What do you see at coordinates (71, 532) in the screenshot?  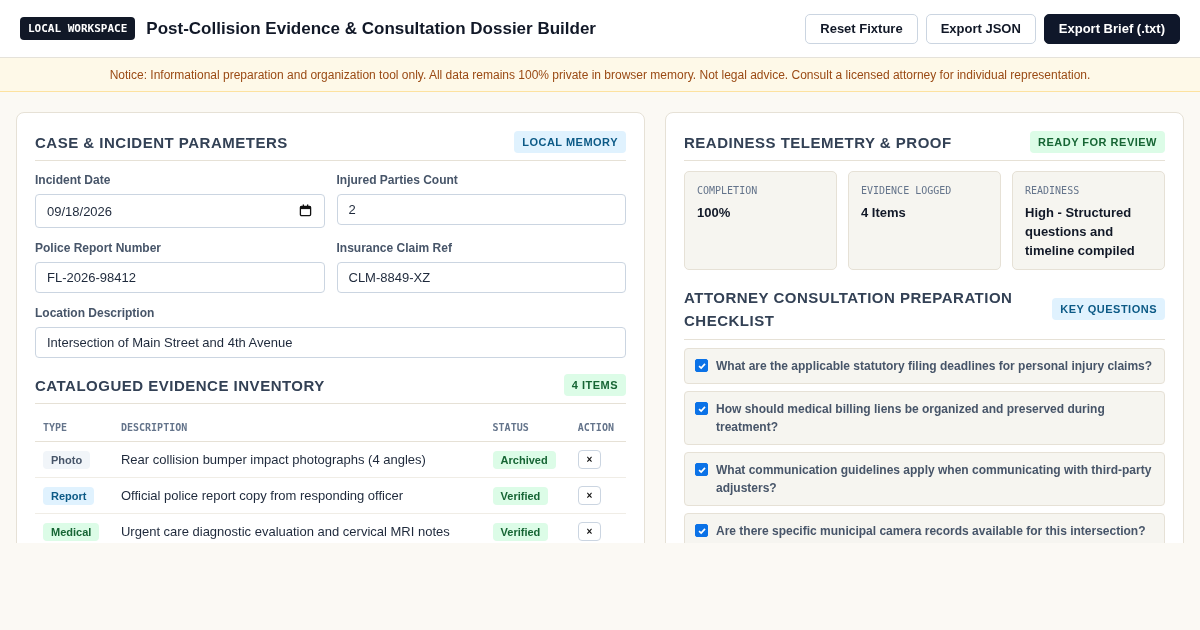 I see `type-tag: Medical` at bounding box center [71, 532].